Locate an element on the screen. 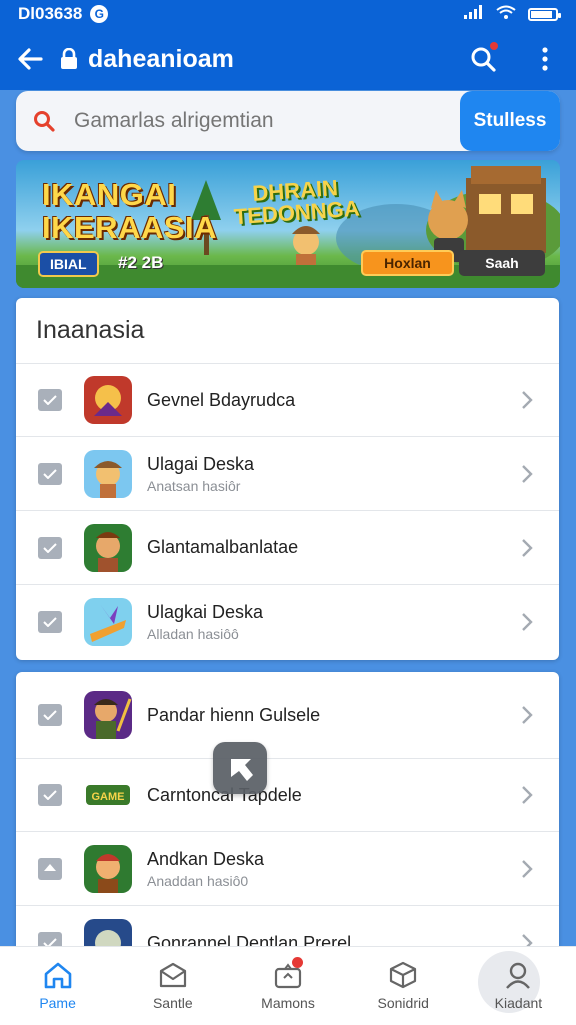 This screenshot has height=1025, width=576. item-subtitle: Anaddan hasiô0 is located at coordinates (198, 880).